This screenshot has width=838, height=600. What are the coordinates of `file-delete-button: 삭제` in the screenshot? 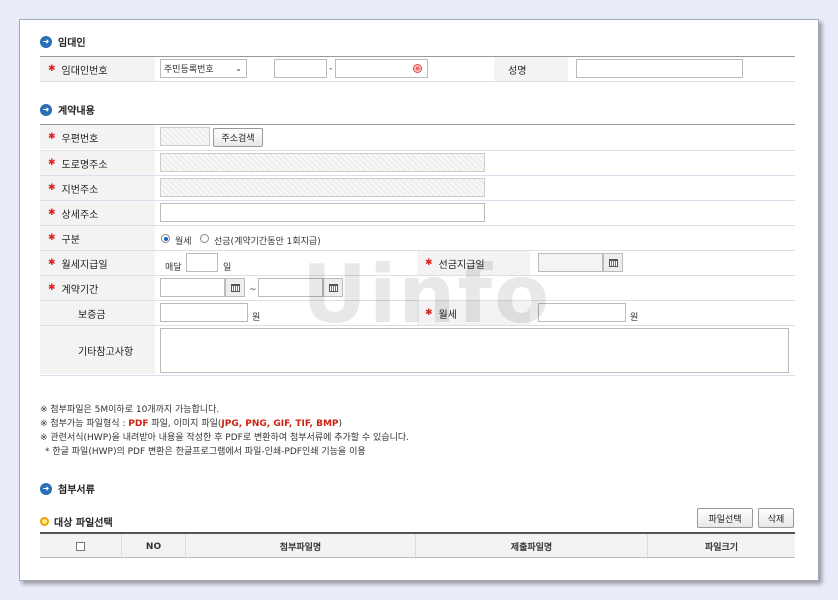 It's located at (776, 518).